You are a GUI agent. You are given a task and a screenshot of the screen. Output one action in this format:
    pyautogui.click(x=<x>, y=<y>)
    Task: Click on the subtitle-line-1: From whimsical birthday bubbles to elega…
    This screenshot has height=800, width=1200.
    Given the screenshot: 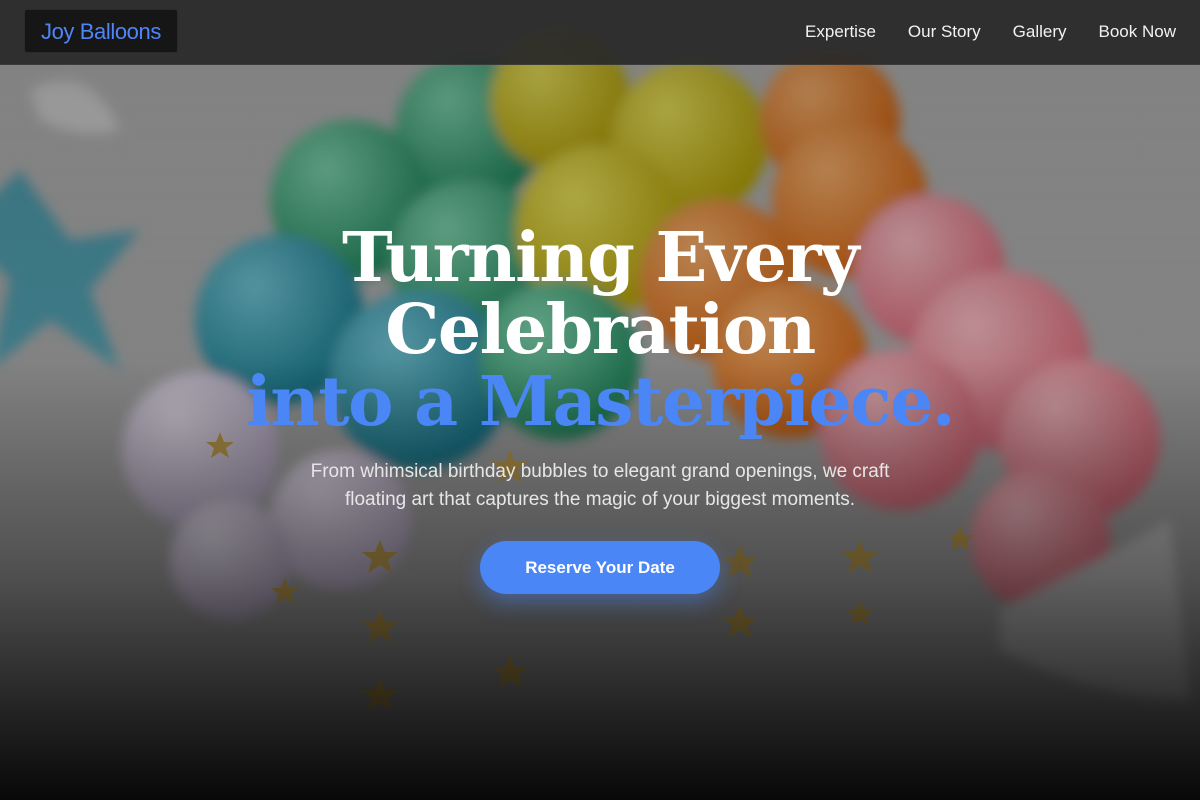 What is the action you would take?
    pyautogui.click(x=600, y=471)
    